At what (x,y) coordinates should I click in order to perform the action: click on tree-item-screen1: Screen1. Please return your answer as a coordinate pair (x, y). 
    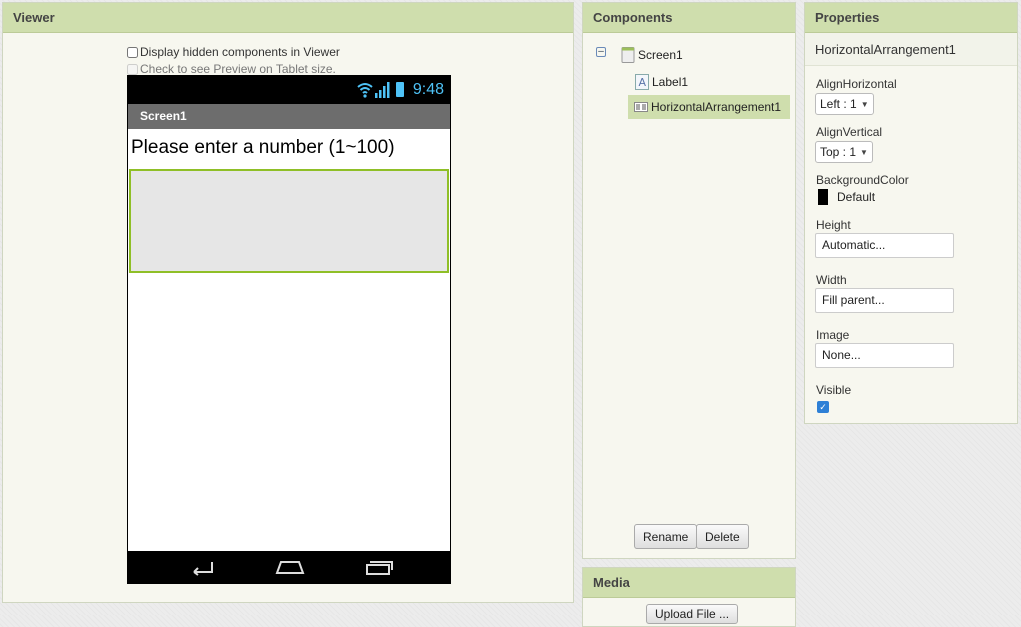
    Looking at the image, I should click on (652, 55).